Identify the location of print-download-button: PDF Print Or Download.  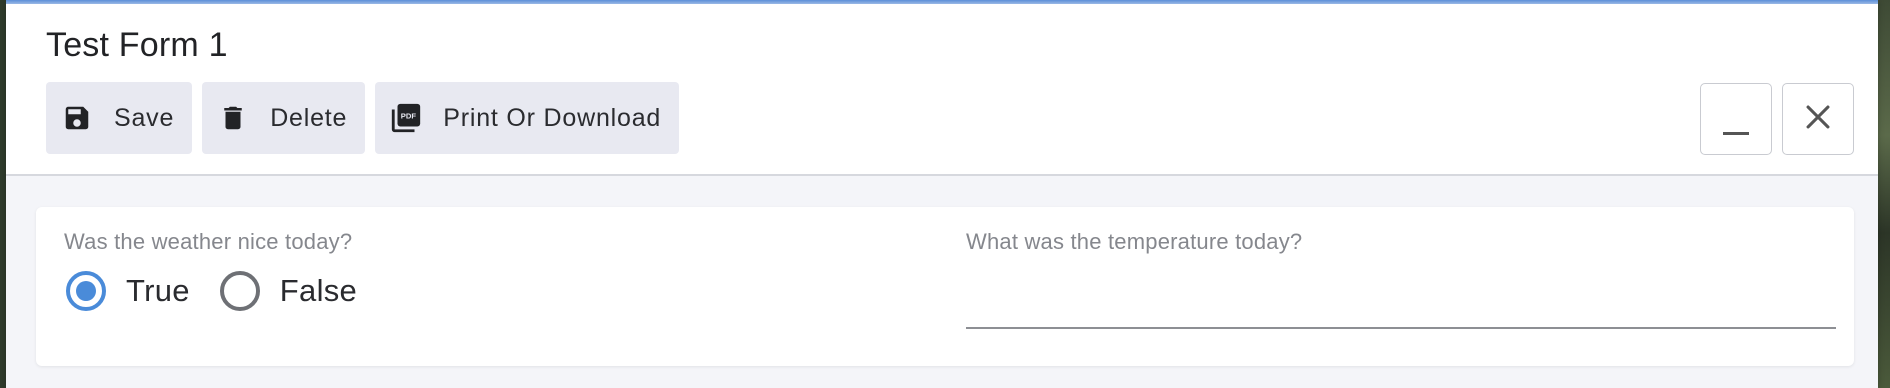
(527, 118).